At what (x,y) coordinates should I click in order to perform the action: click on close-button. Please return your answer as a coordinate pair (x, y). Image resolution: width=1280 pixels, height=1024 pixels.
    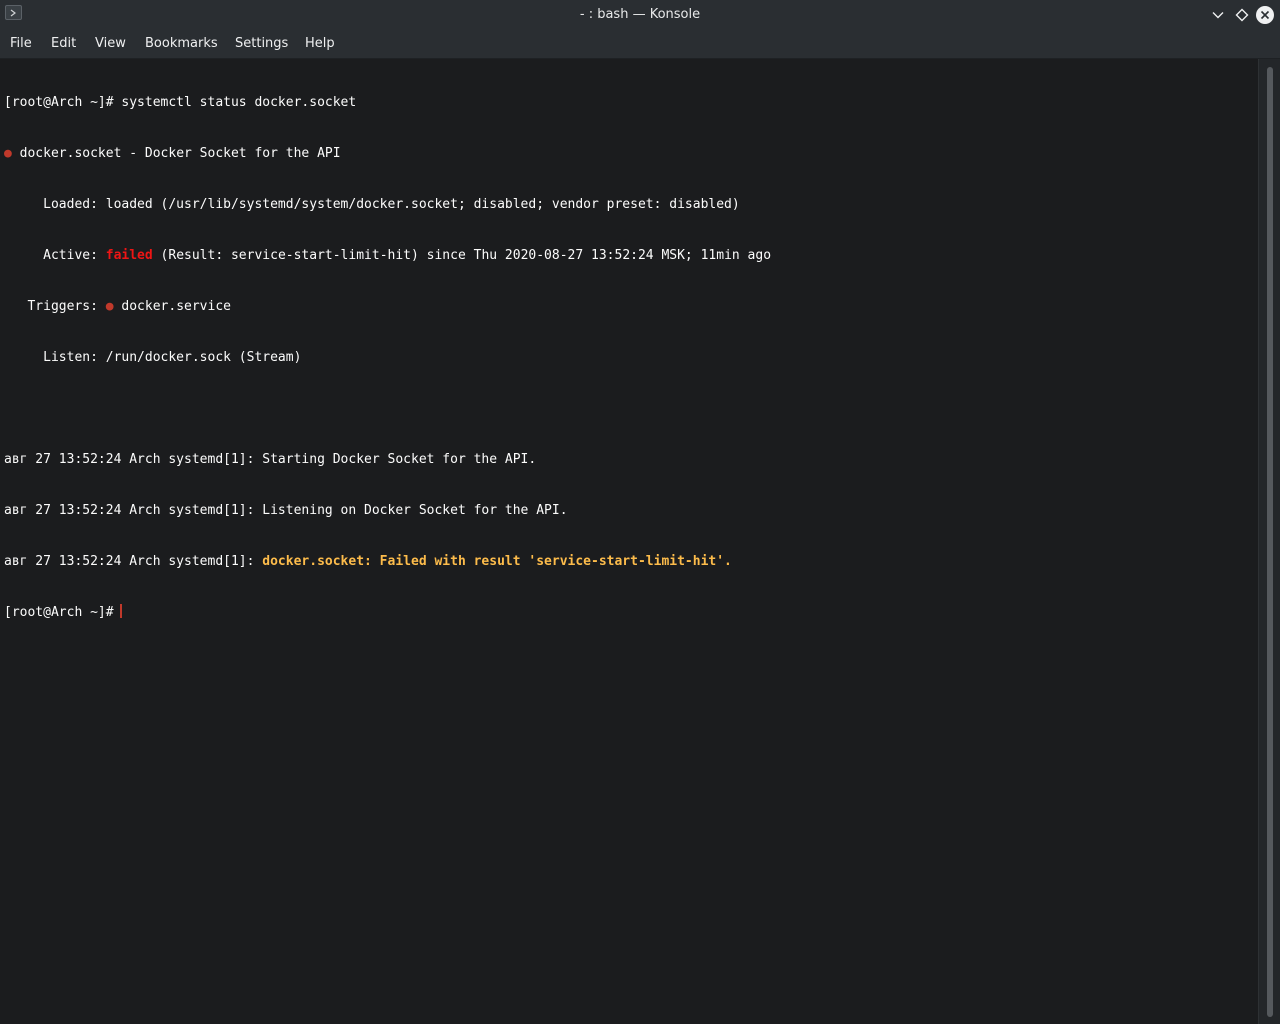
    Looking at the image, I should click on (1265, 15).